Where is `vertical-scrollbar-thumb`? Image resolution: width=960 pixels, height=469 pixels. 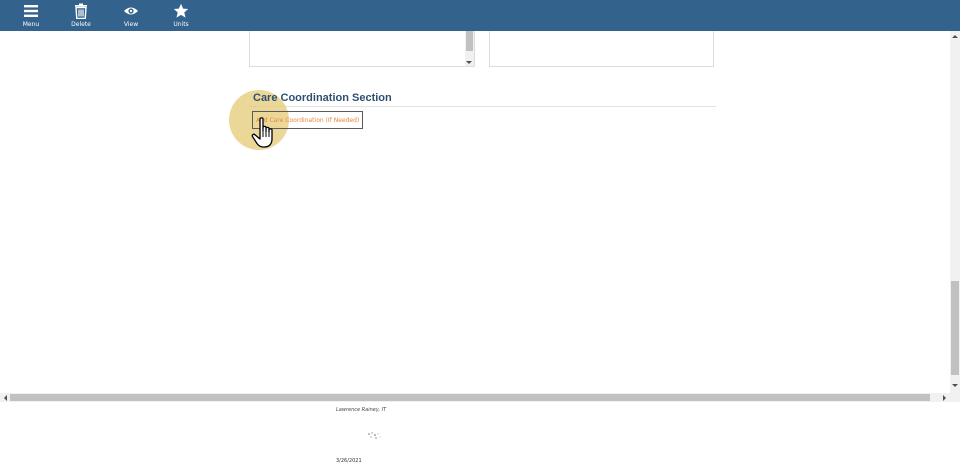
vertical-scrollbar-thumb is located at coordinates (955, 328).